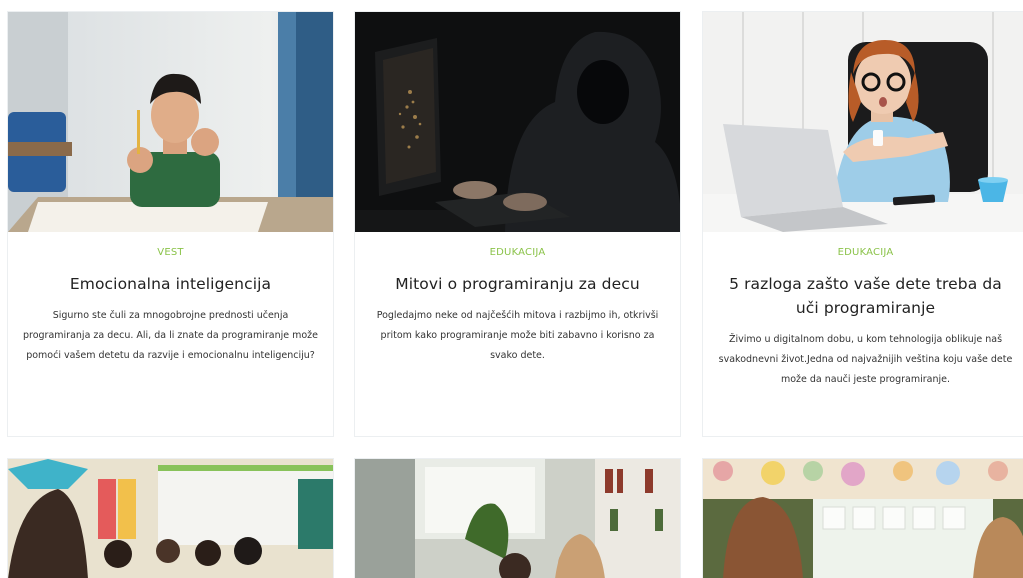  I want to click on classroom-photo-illustration, so click(170, 518).